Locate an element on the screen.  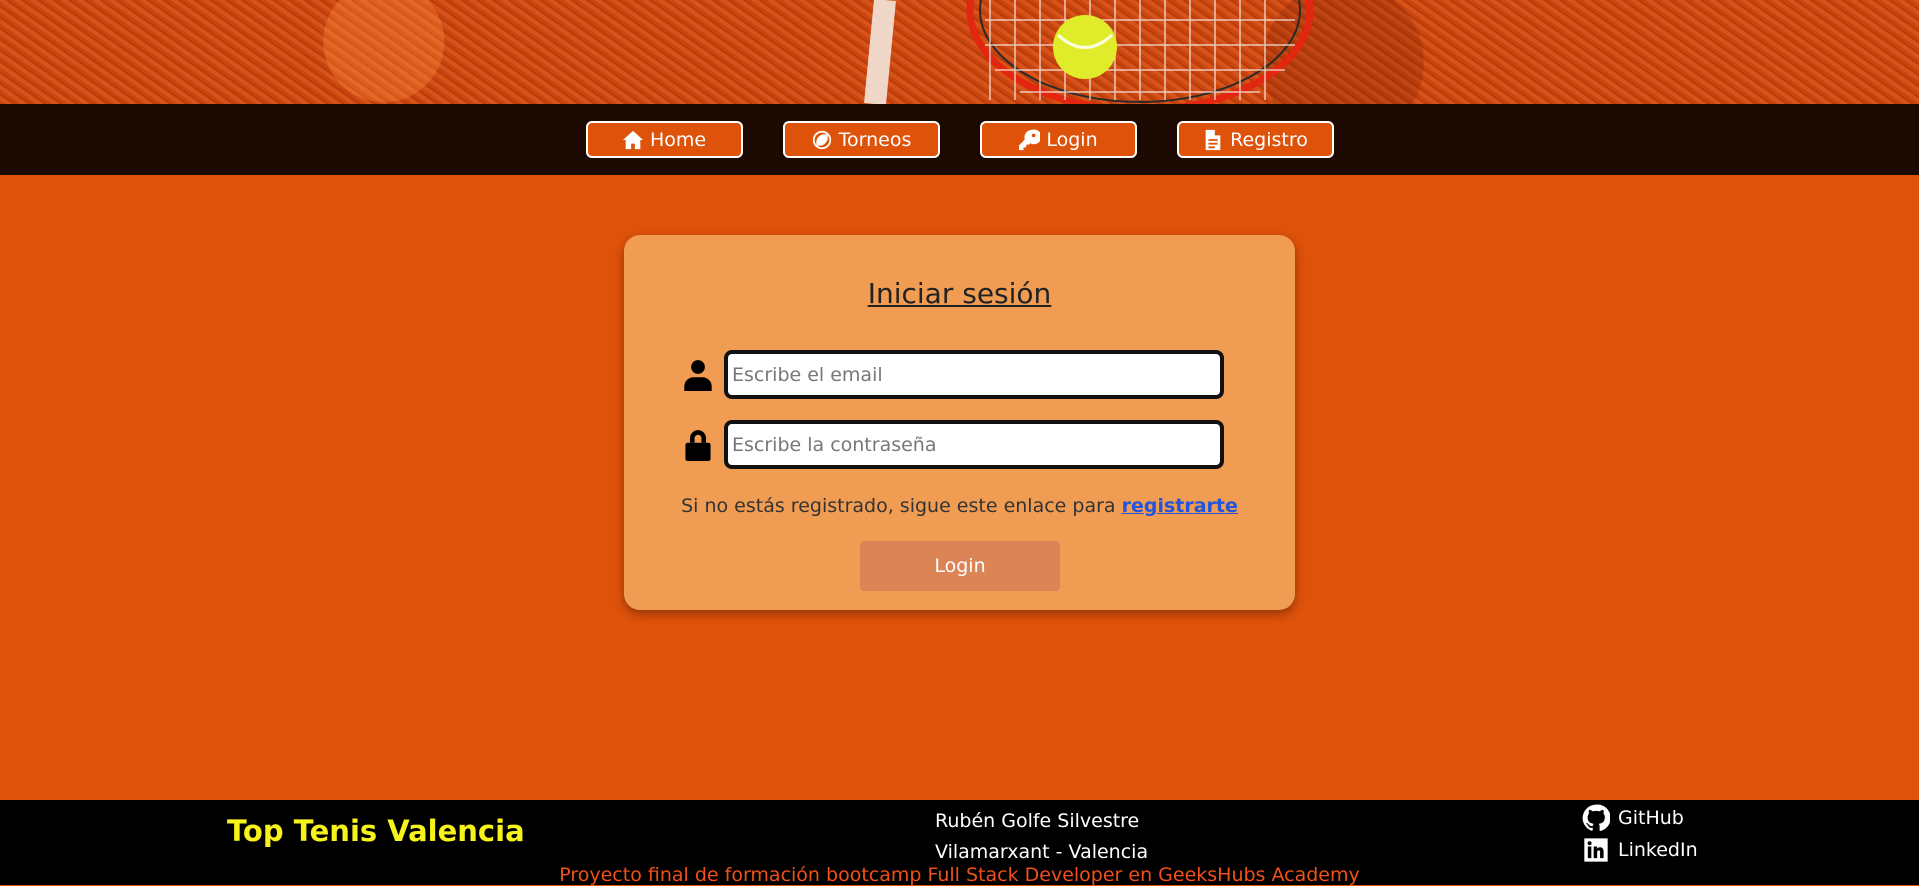
nav-registro-button: Registro is located at coordinates (1255, 139).